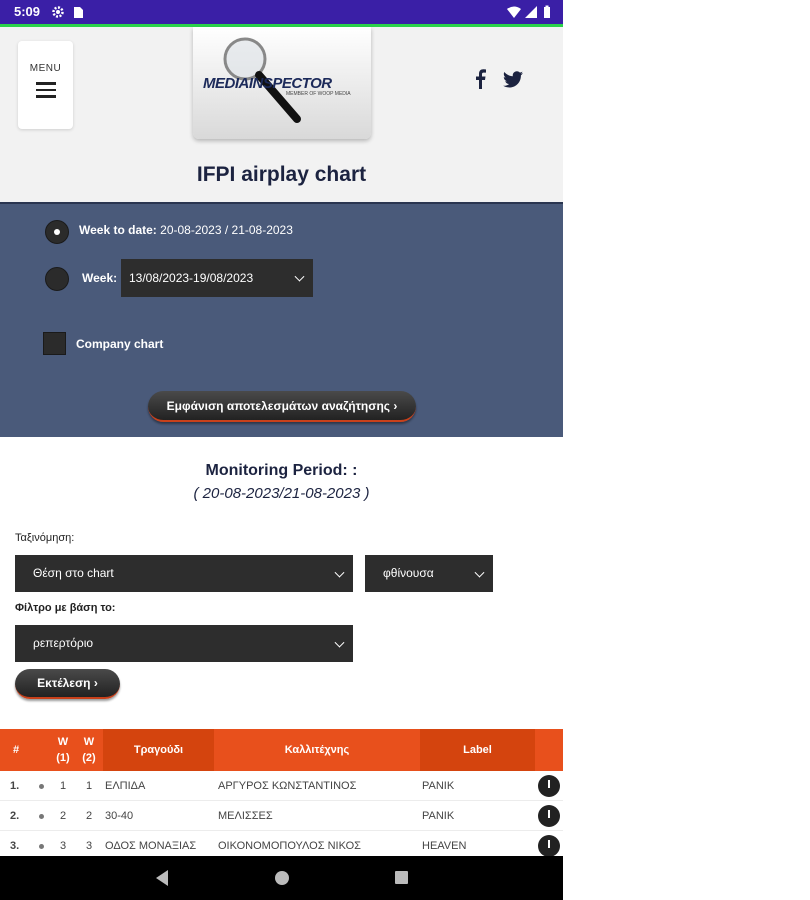 The height and width of the screenshot is (900, 810). Describe the element at coordinates (317, 750) in the screenshot. I see `col-artist: Καλλιτέχνης` at that location.